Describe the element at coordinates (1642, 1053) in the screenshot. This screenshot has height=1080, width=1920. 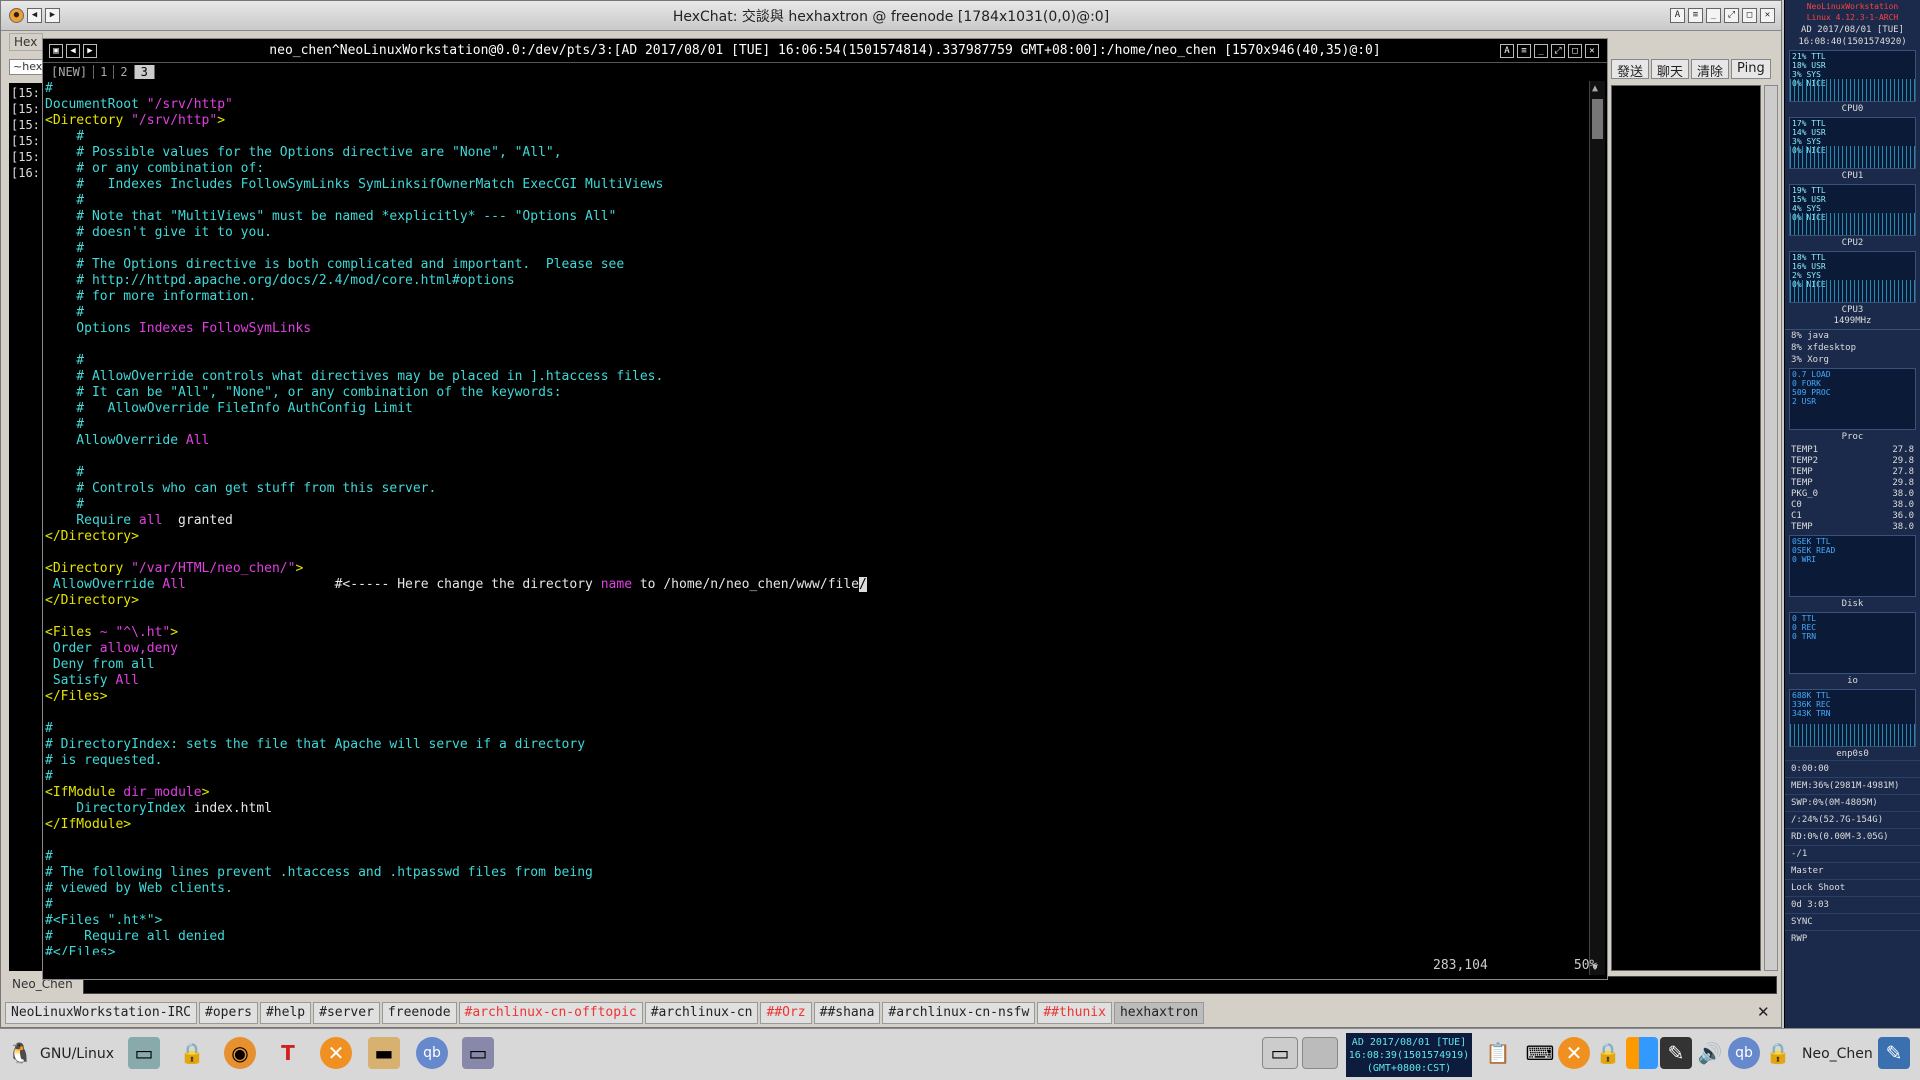
I see `battery-icon` at that location.